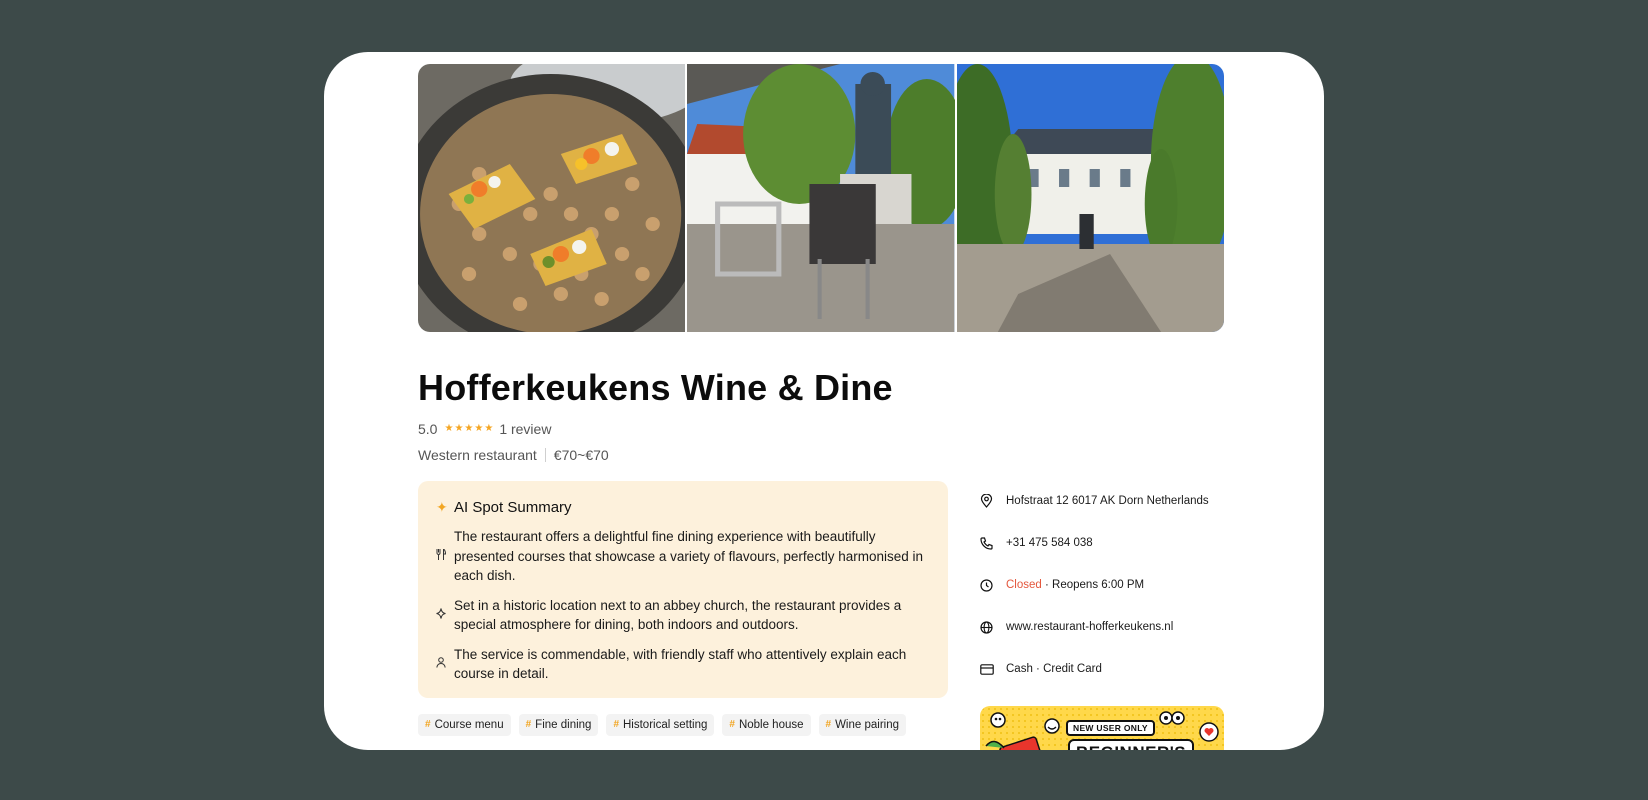 The height and width of the screenshot is (800, 1648). Describe the element at coordinates (445, 555) in the screenshot. I see `cutlery-icon` at that location.